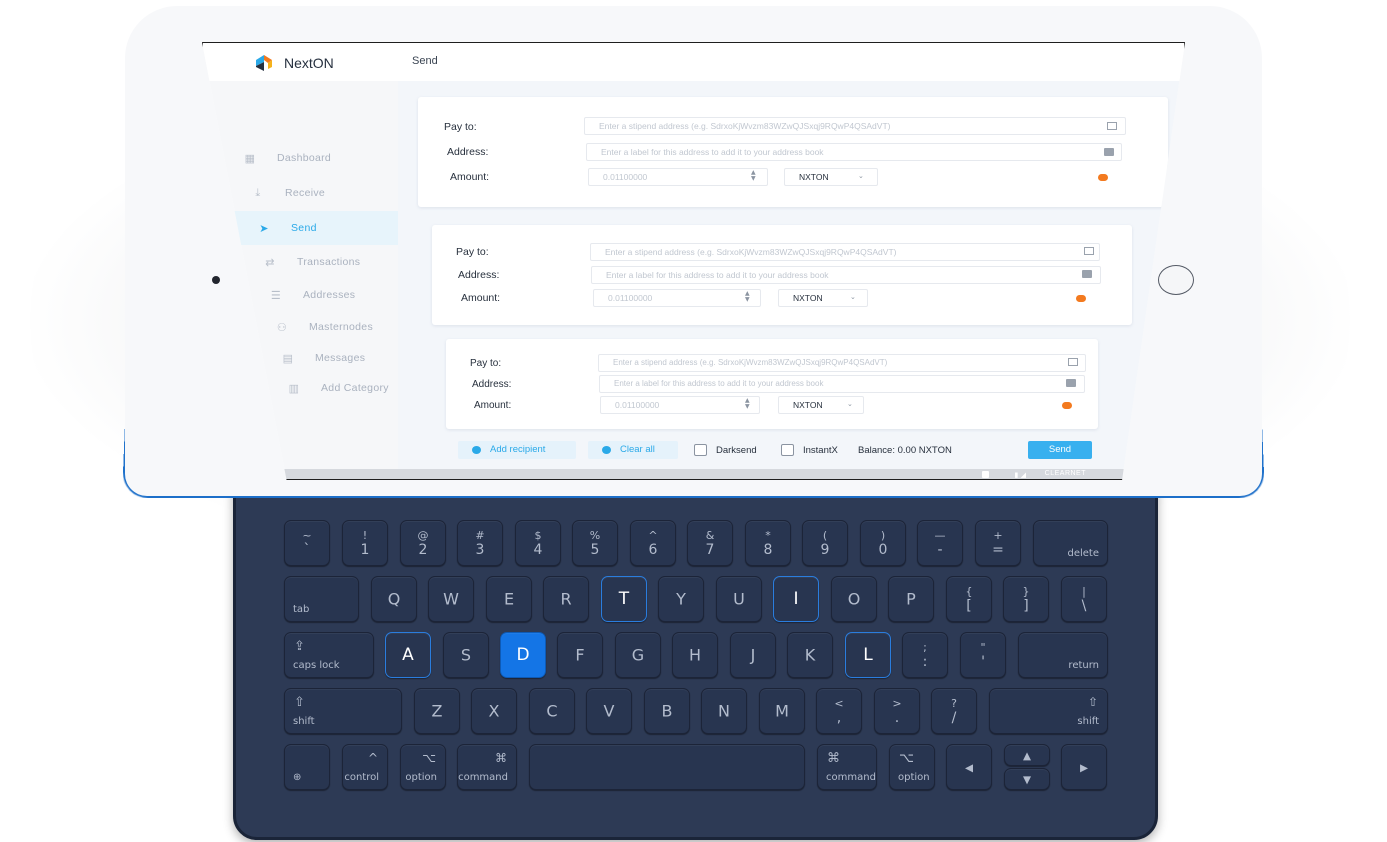  I want to click on key-X: X, so click(494, 711).